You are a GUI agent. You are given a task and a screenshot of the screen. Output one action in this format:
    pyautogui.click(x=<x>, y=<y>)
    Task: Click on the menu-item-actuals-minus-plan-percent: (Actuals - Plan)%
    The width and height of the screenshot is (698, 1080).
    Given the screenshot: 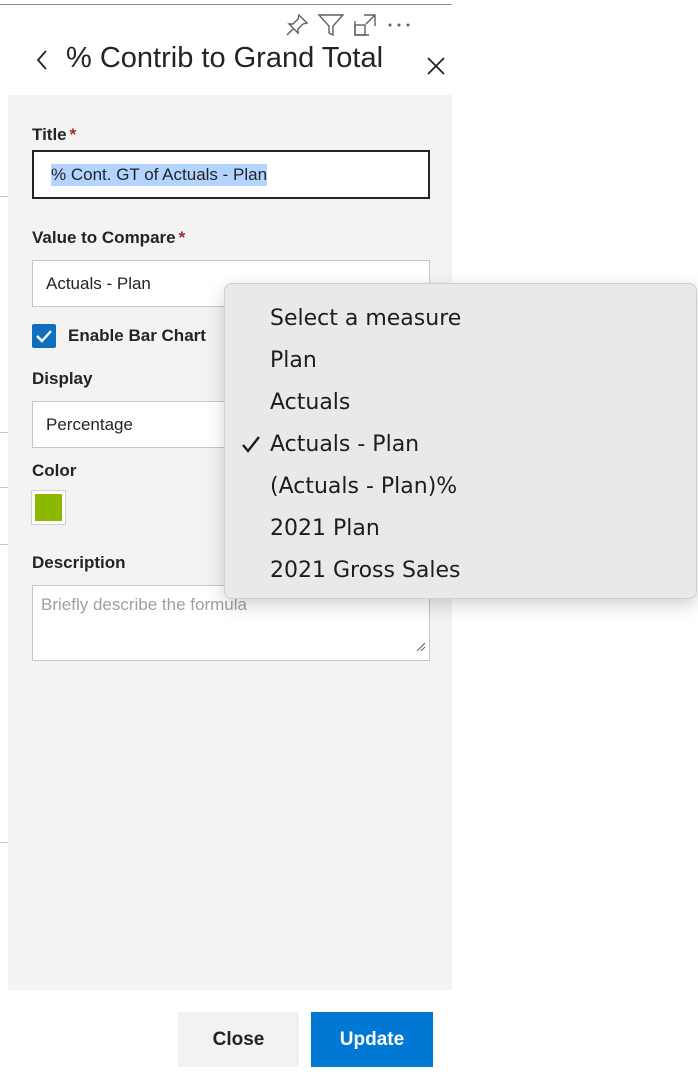 What is the action you would take?
    pyautogui.click(x=460, y=486)
    